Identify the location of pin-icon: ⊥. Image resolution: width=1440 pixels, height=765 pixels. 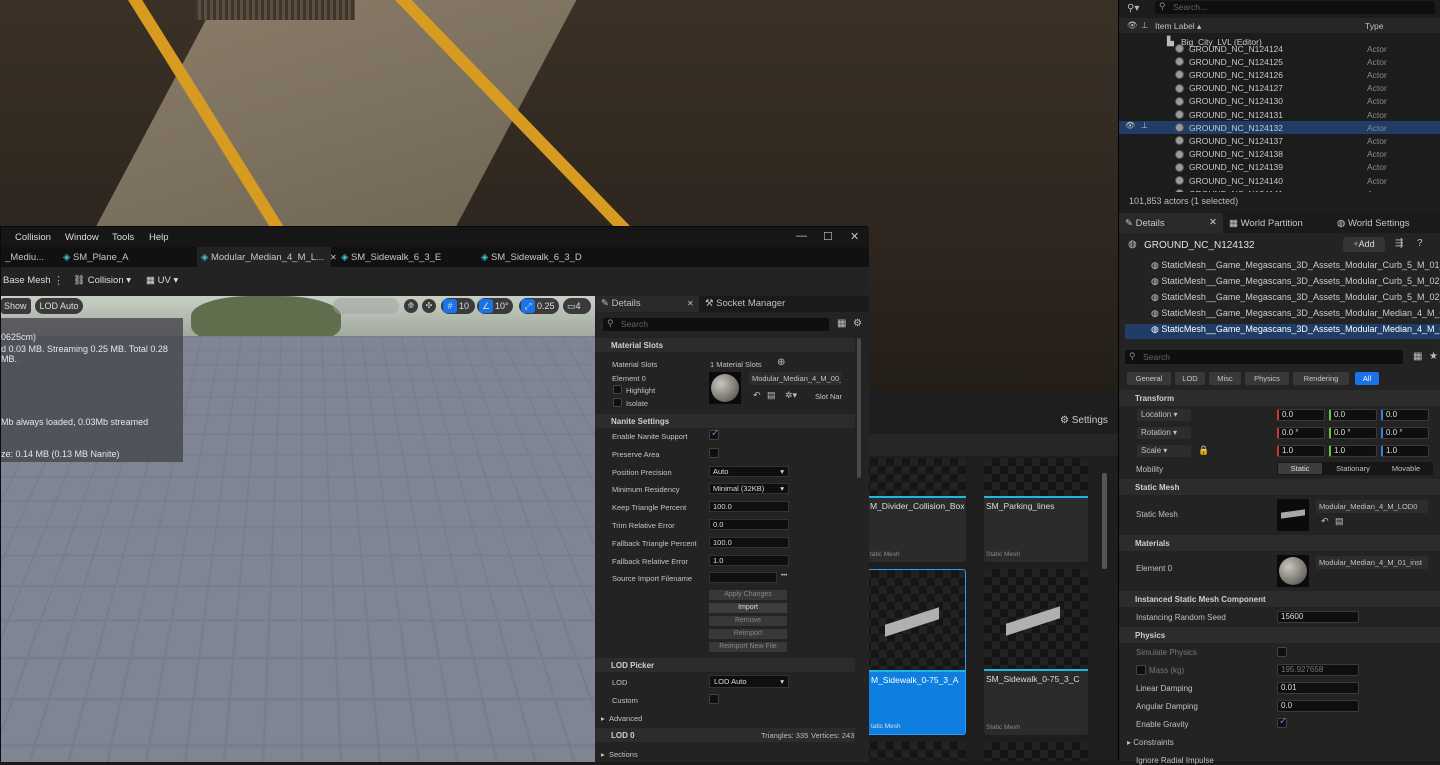
(1144, 125).